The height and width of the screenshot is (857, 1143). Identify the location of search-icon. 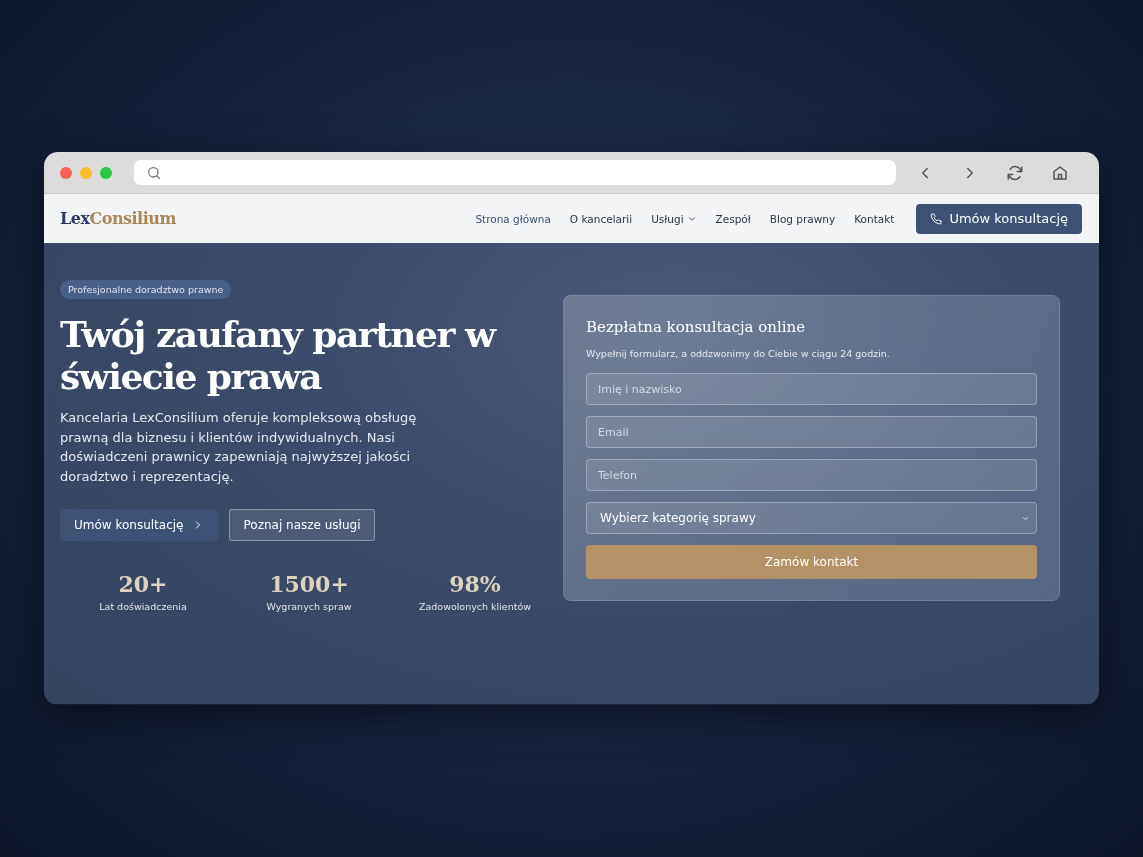
(154, 172).